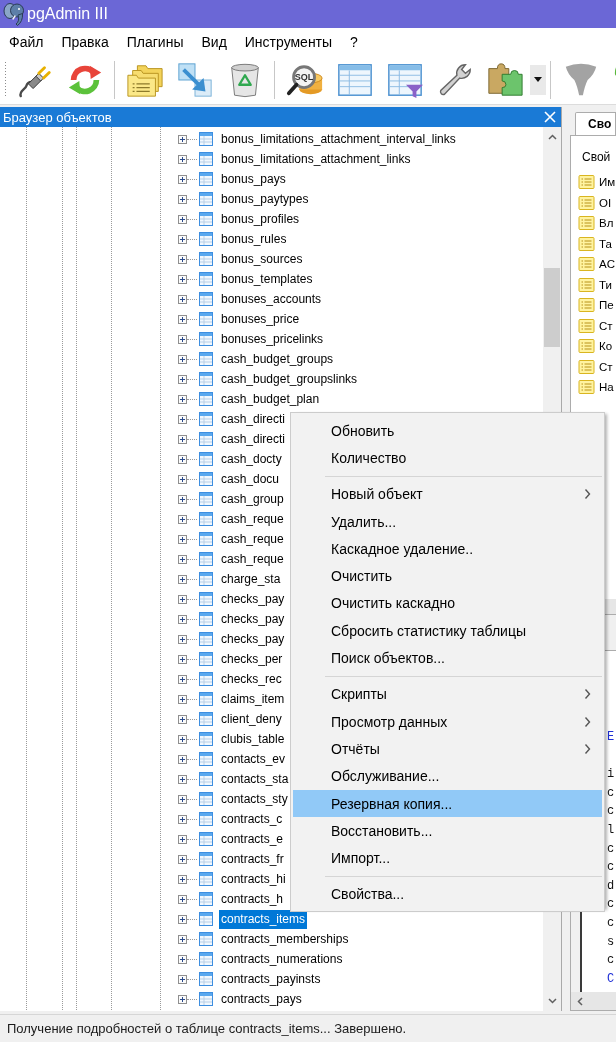 The width and height of the screenshot is (616, 1042). What do you see at coordinates (265, 199) in the screenshot?
I see `tree-item: bonus_paytypes` at bounding box center [265, 199].